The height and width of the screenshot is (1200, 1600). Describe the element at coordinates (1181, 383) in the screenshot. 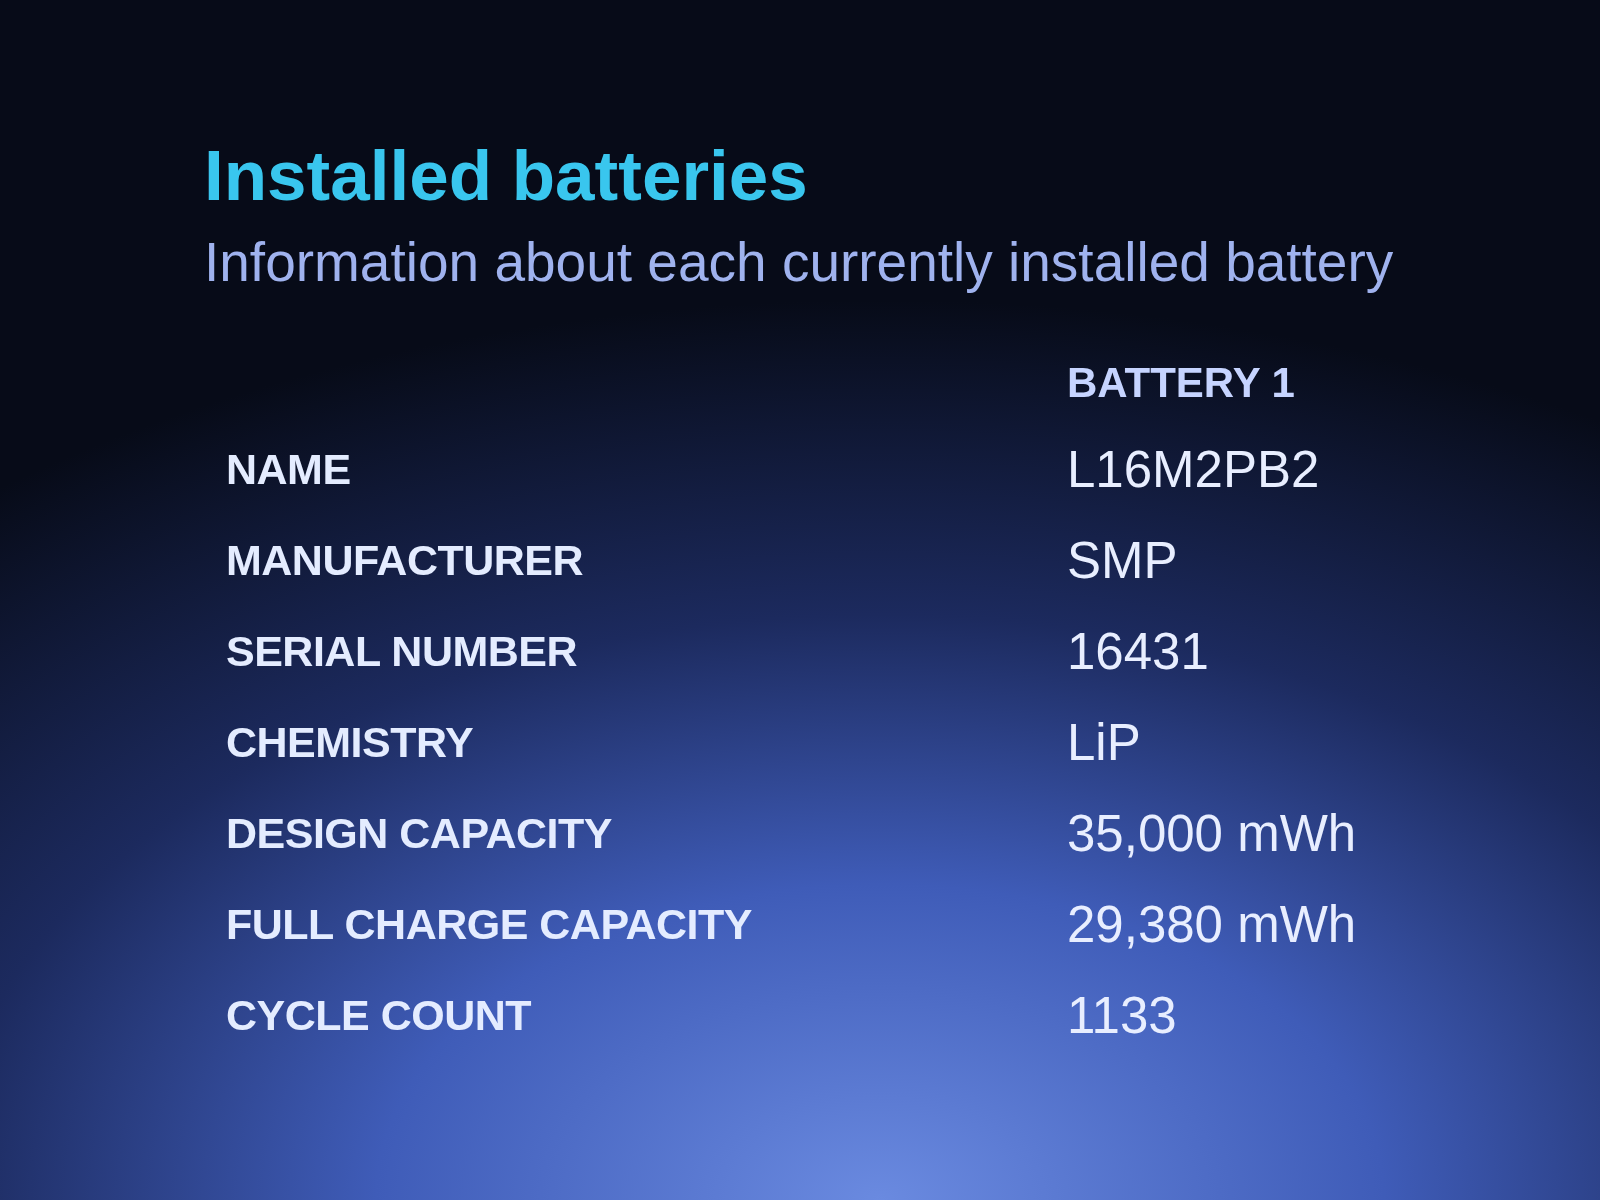

I see `column-header: BATTERY 1` at that location.